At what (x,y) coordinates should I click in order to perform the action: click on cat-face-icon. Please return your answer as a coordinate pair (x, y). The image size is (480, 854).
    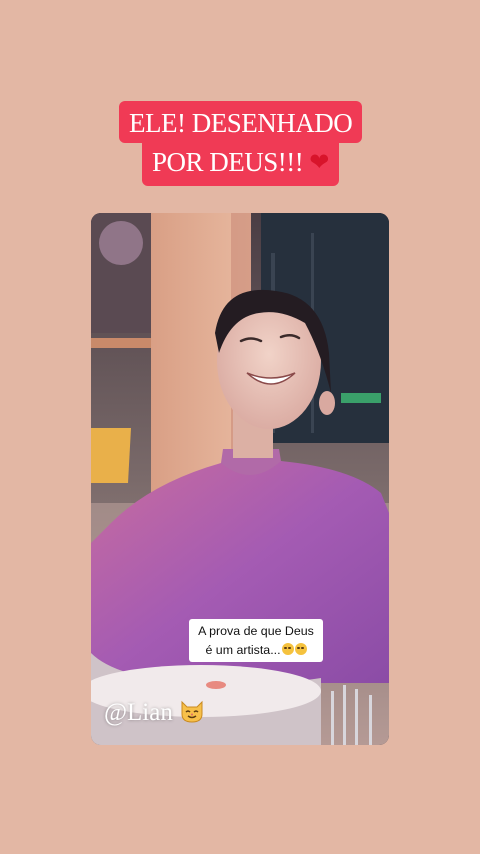
    Looking at the image, I should click on (192, 711).